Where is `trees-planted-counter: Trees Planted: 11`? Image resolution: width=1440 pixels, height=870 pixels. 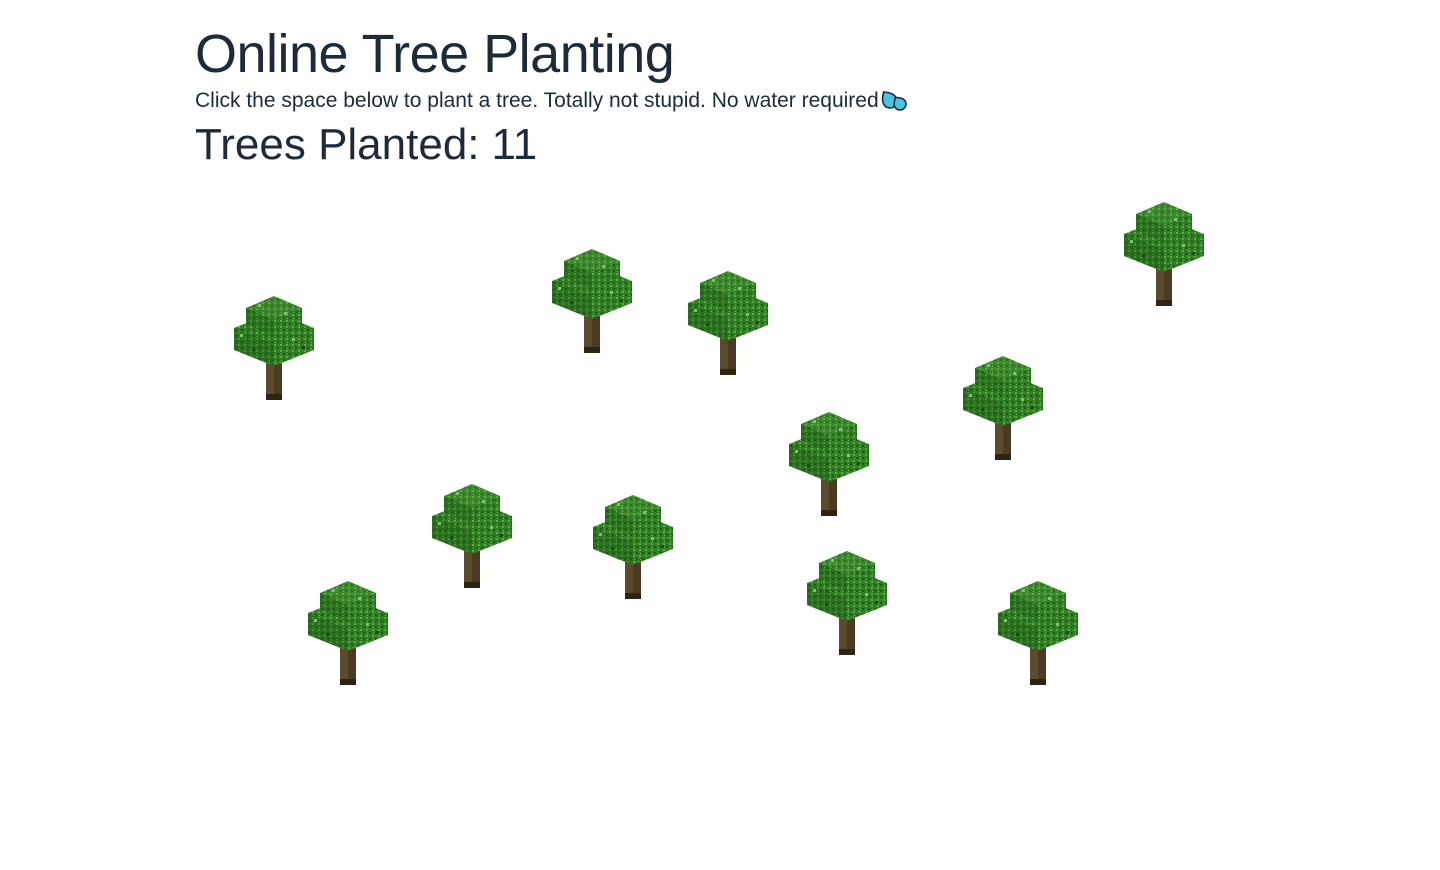
trees-planted-counter: Trees Planted: 11 is located at coordinates (552, 145).